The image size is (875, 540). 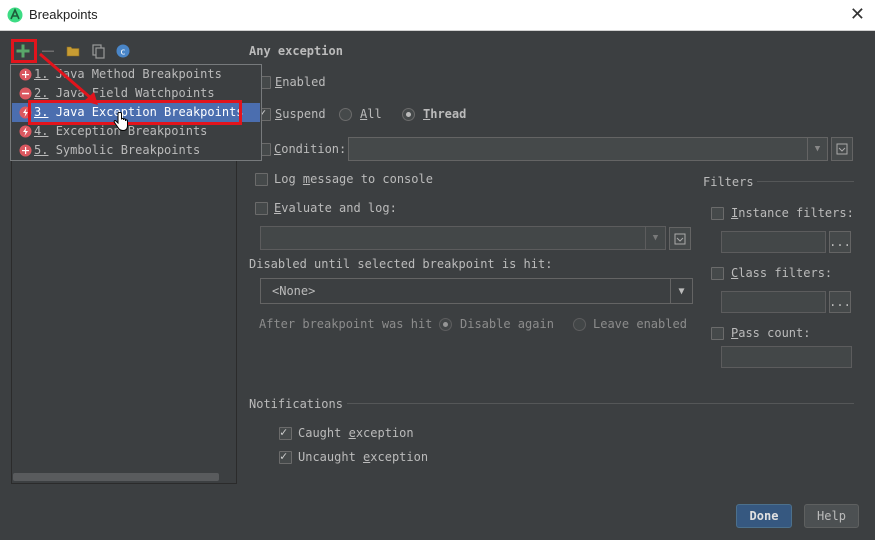 What do you see at coordinates (345, 114) in the screenshot?
I see `suspend-all-radio` at bounding box center [345, 114].